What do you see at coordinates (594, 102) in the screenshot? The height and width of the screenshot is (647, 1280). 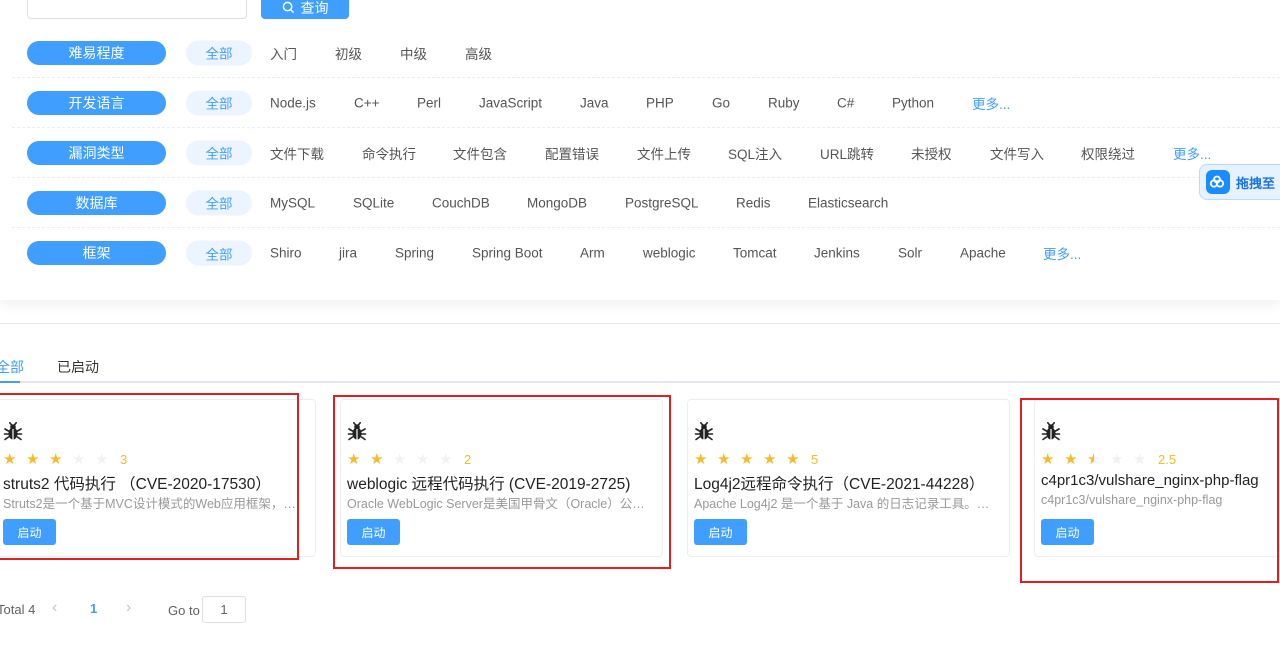 I see `filter-option: Java` at bounding box center [594, 102].